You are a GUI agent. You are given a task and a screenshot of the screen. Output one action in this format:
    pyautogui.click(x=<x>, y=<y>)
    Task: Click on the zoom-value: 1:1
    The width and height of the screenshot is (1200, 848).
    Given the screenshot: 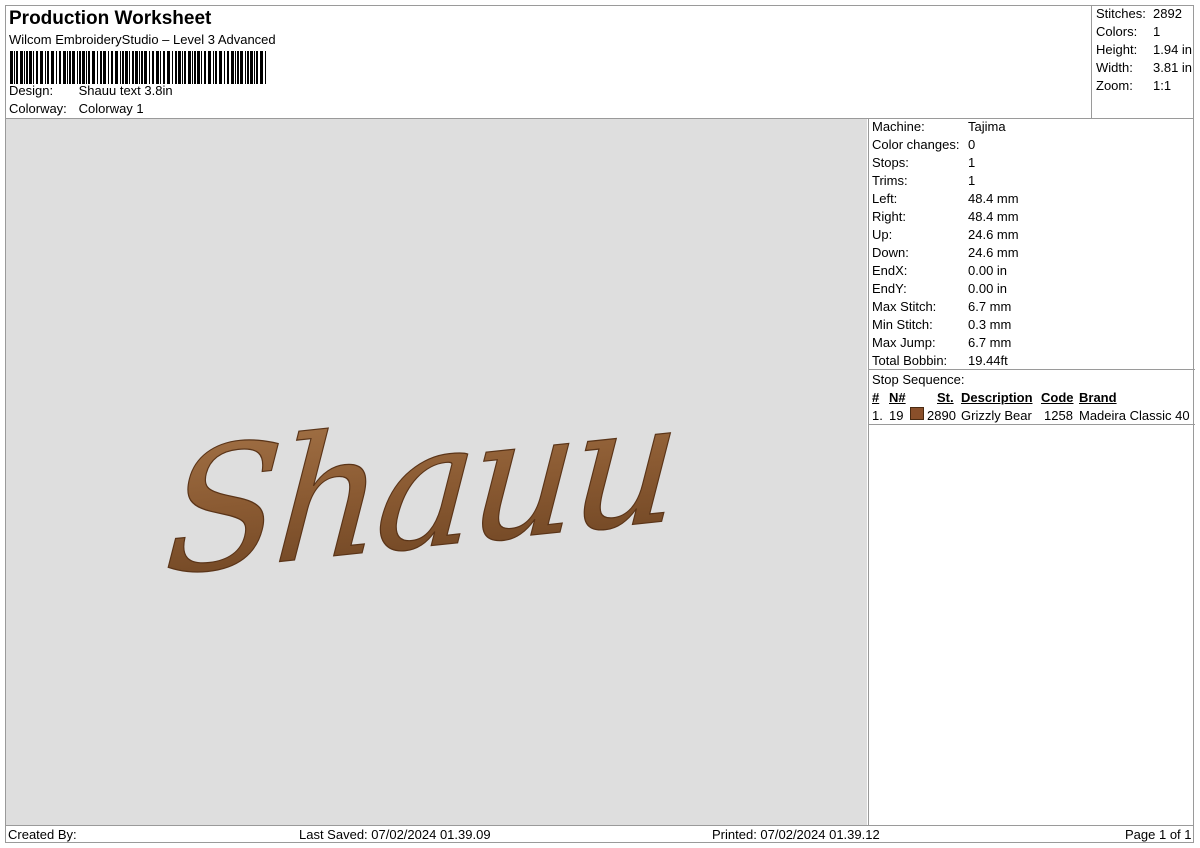 What is the action you would take?
    pyautogui.click(x=1162, y=85)
    